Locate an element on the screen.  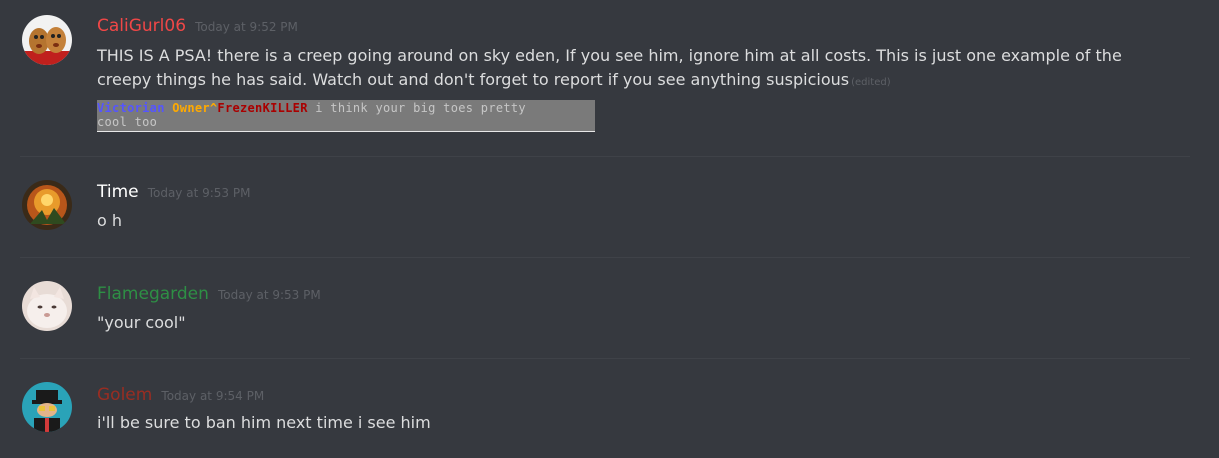
character-avatar-icon is located at coordinates (47, 407).